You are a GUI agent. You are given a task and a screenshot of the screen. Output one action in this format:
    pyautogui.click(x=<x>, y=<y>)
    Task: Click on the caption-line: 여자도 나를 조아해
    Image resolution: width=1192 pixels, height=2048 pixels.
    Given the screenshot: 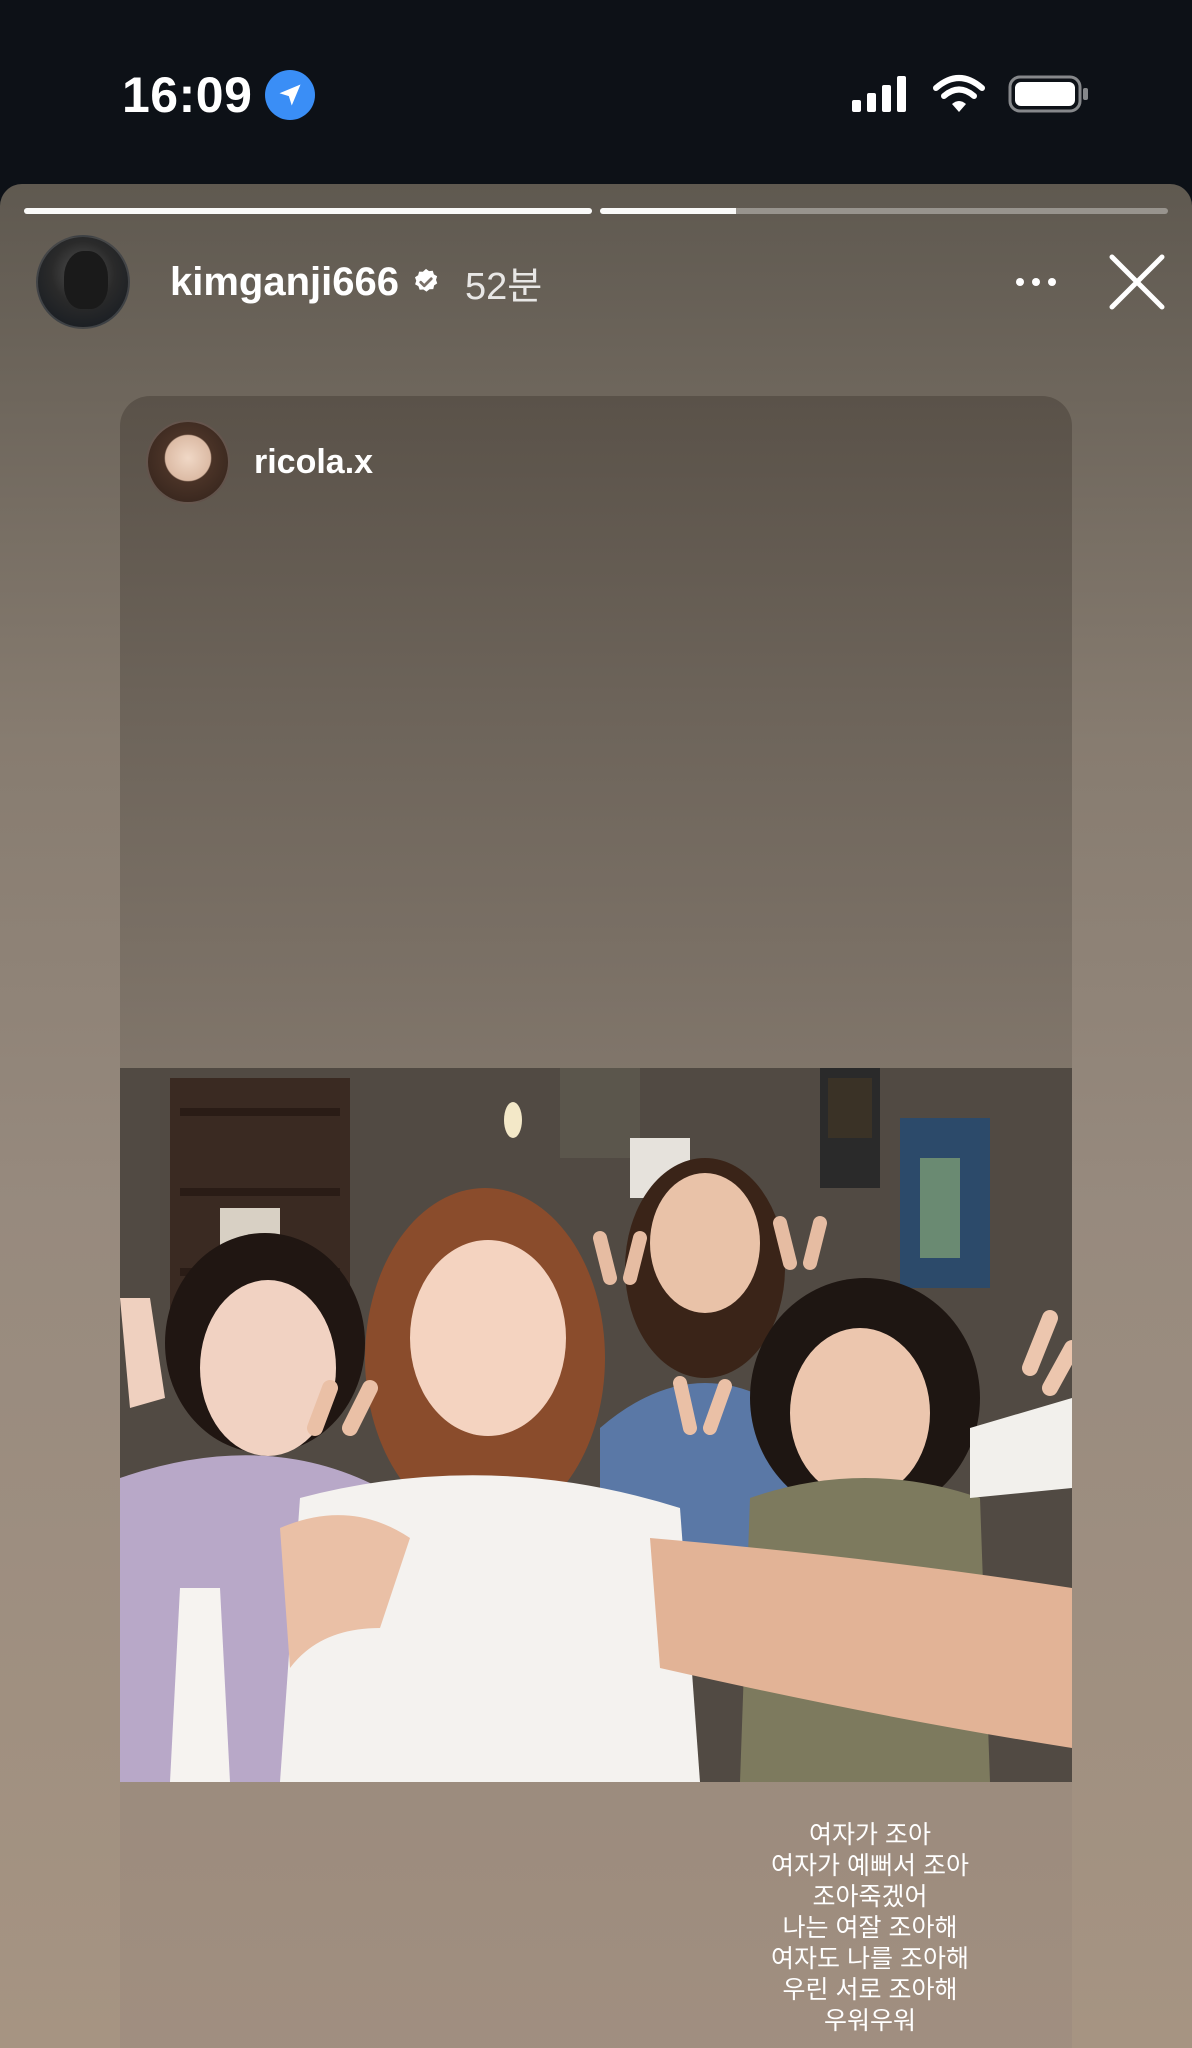 What is the action you would take?
    pyautogui.click(x=870, y=1959)
    